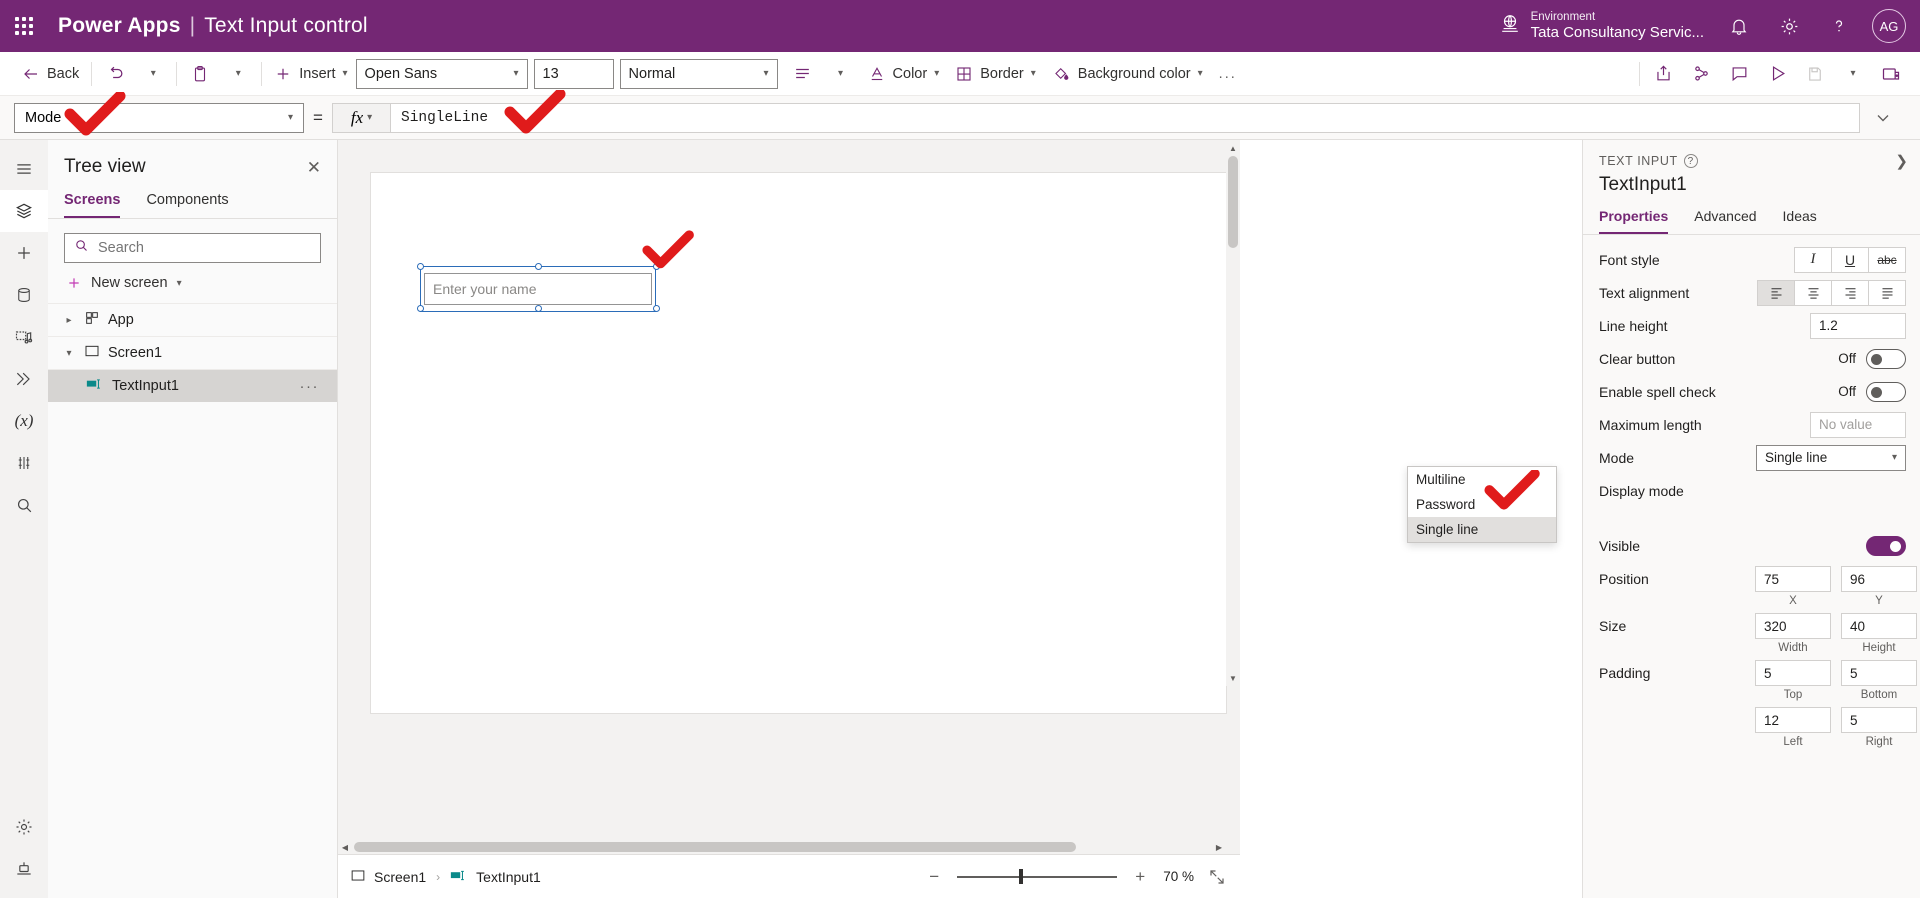 Image resolution: width=1920 pixels, height=898 pixels. I want to click on search-input, so click(204, 248).